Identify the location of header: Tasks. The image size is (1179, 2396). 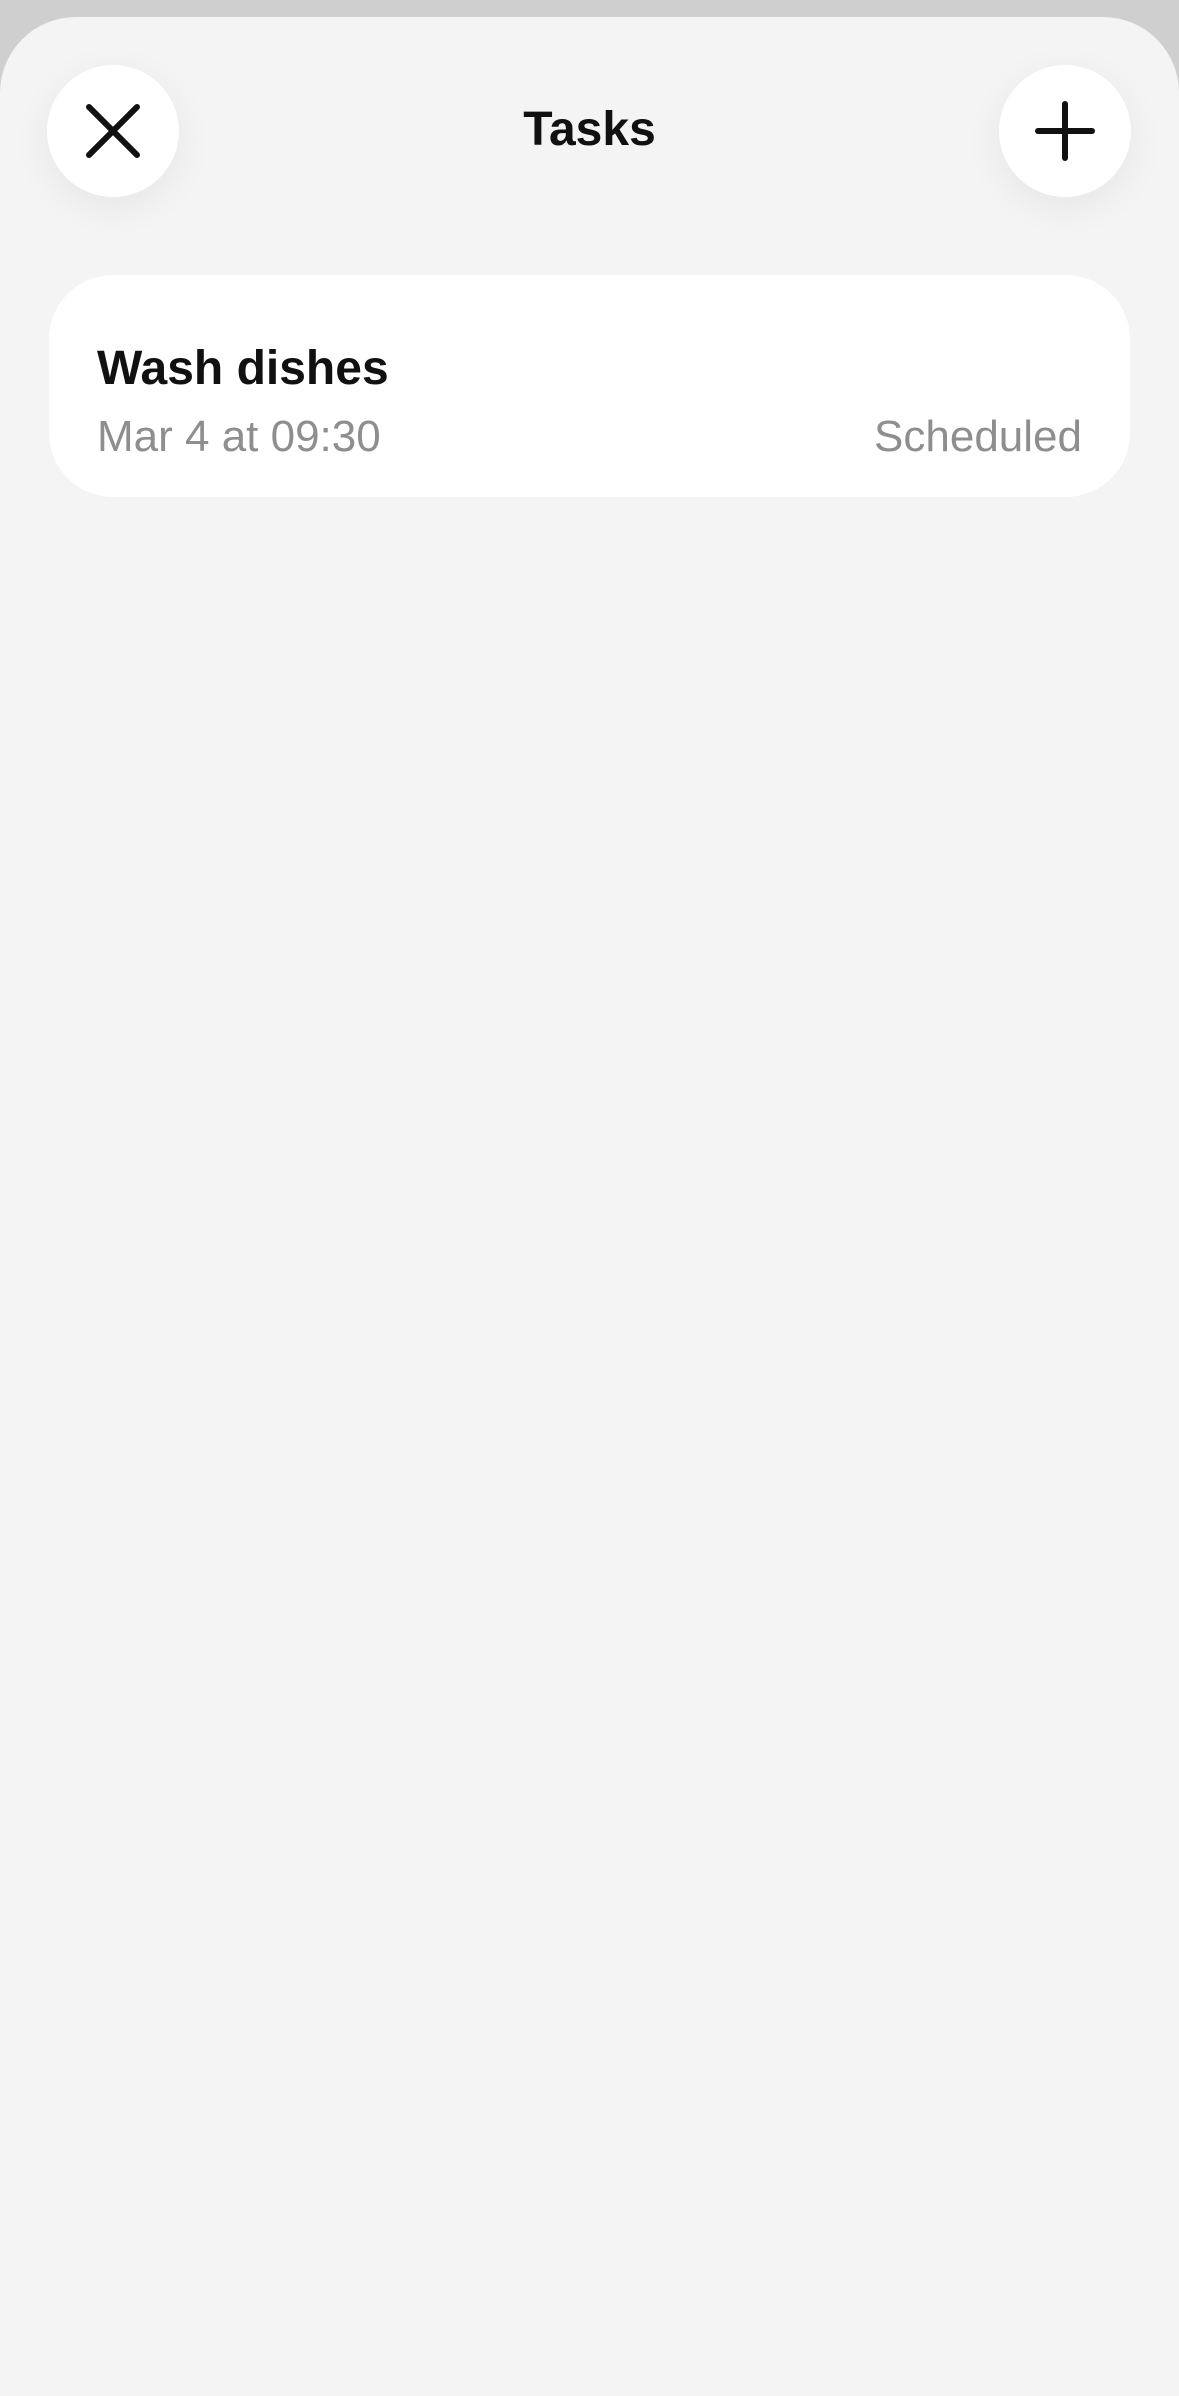
(589, 132).